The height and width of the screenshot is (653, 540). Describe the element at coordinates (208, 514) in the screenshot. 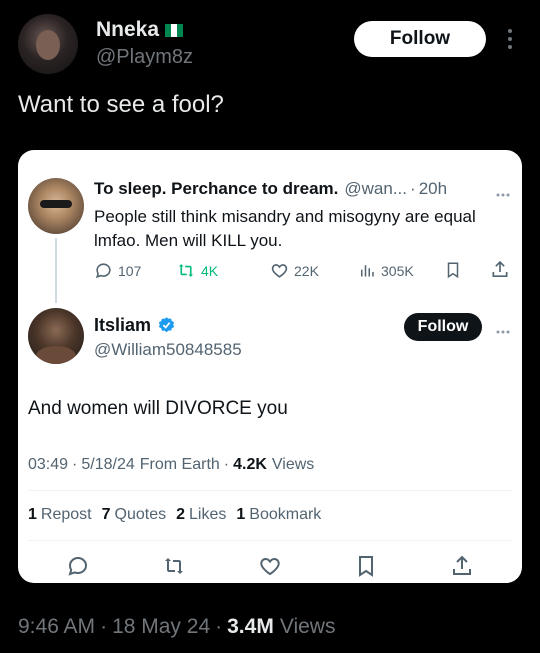

I see `likes-label: Likes` at that location.